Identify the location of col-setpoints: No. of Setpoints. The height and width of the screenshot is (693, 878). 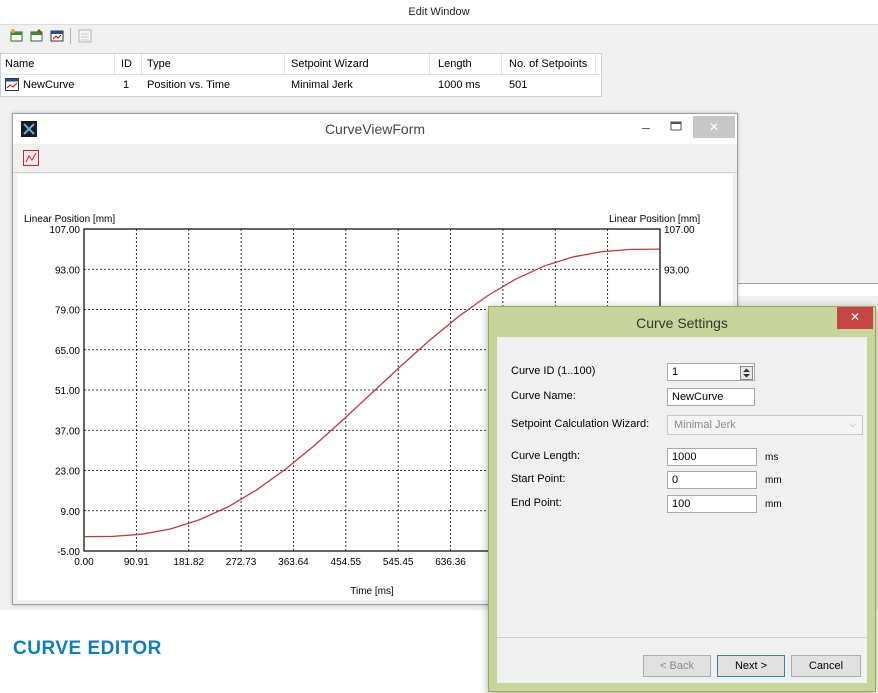
(548, 64).